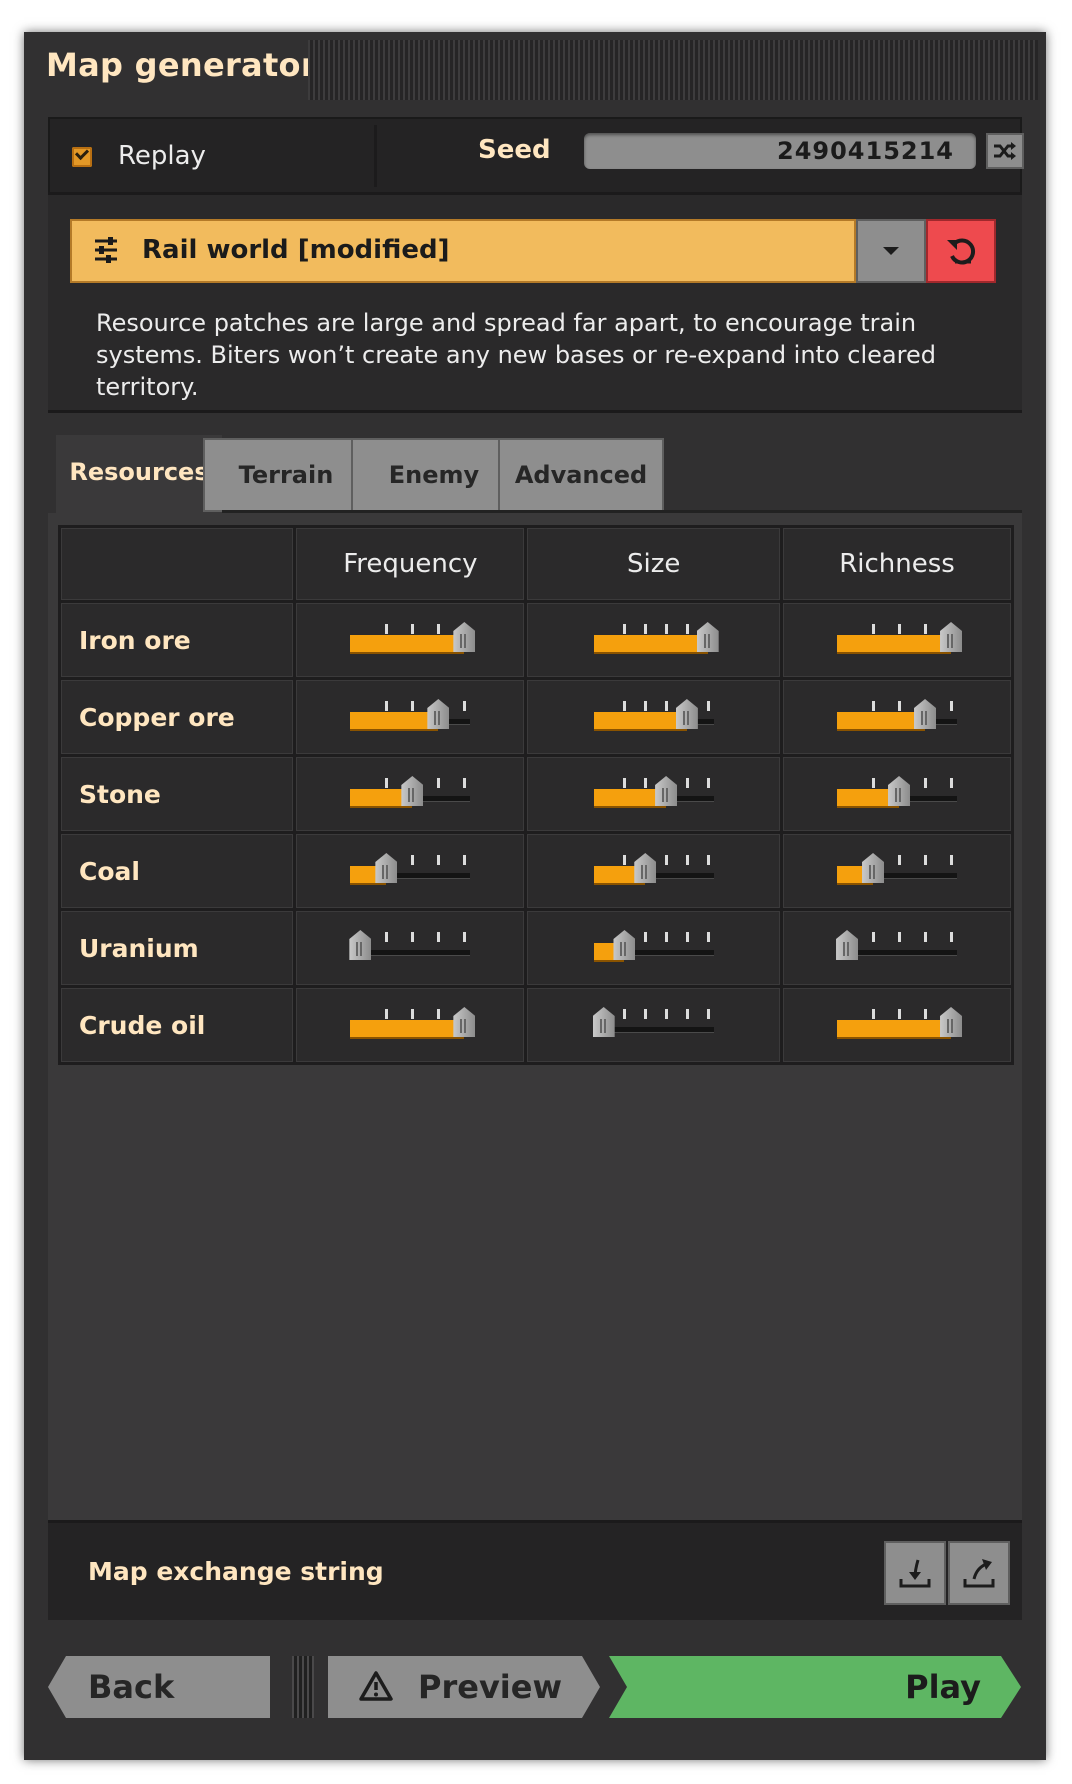 This screenshot has height=1784, width=1072. I want to click on preset-dropdown: Rail world [modified], so click(463, 251).